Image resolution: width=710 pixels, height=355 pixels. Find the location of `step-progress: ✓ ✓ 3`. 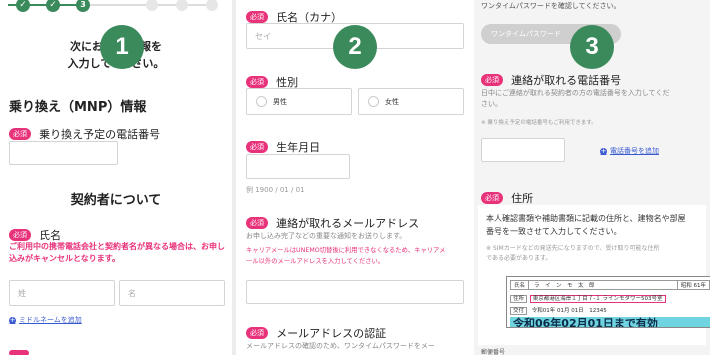

step-progress: ✓ ✓ 3 is located at coordinates (116, 6).